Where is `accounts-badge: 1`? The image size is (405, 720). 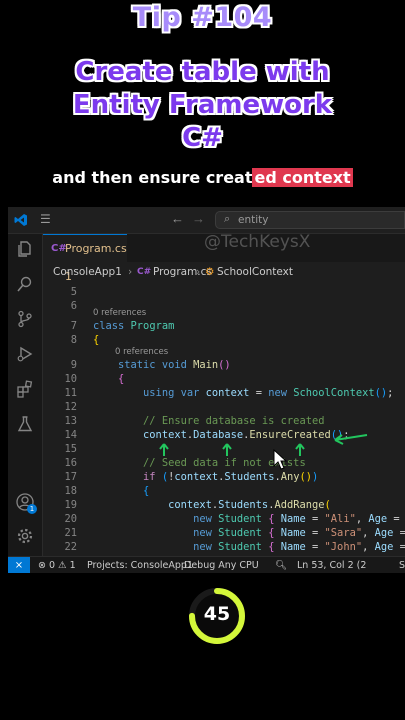 accounts-badge: 1 is located at coordinates (32, 509).